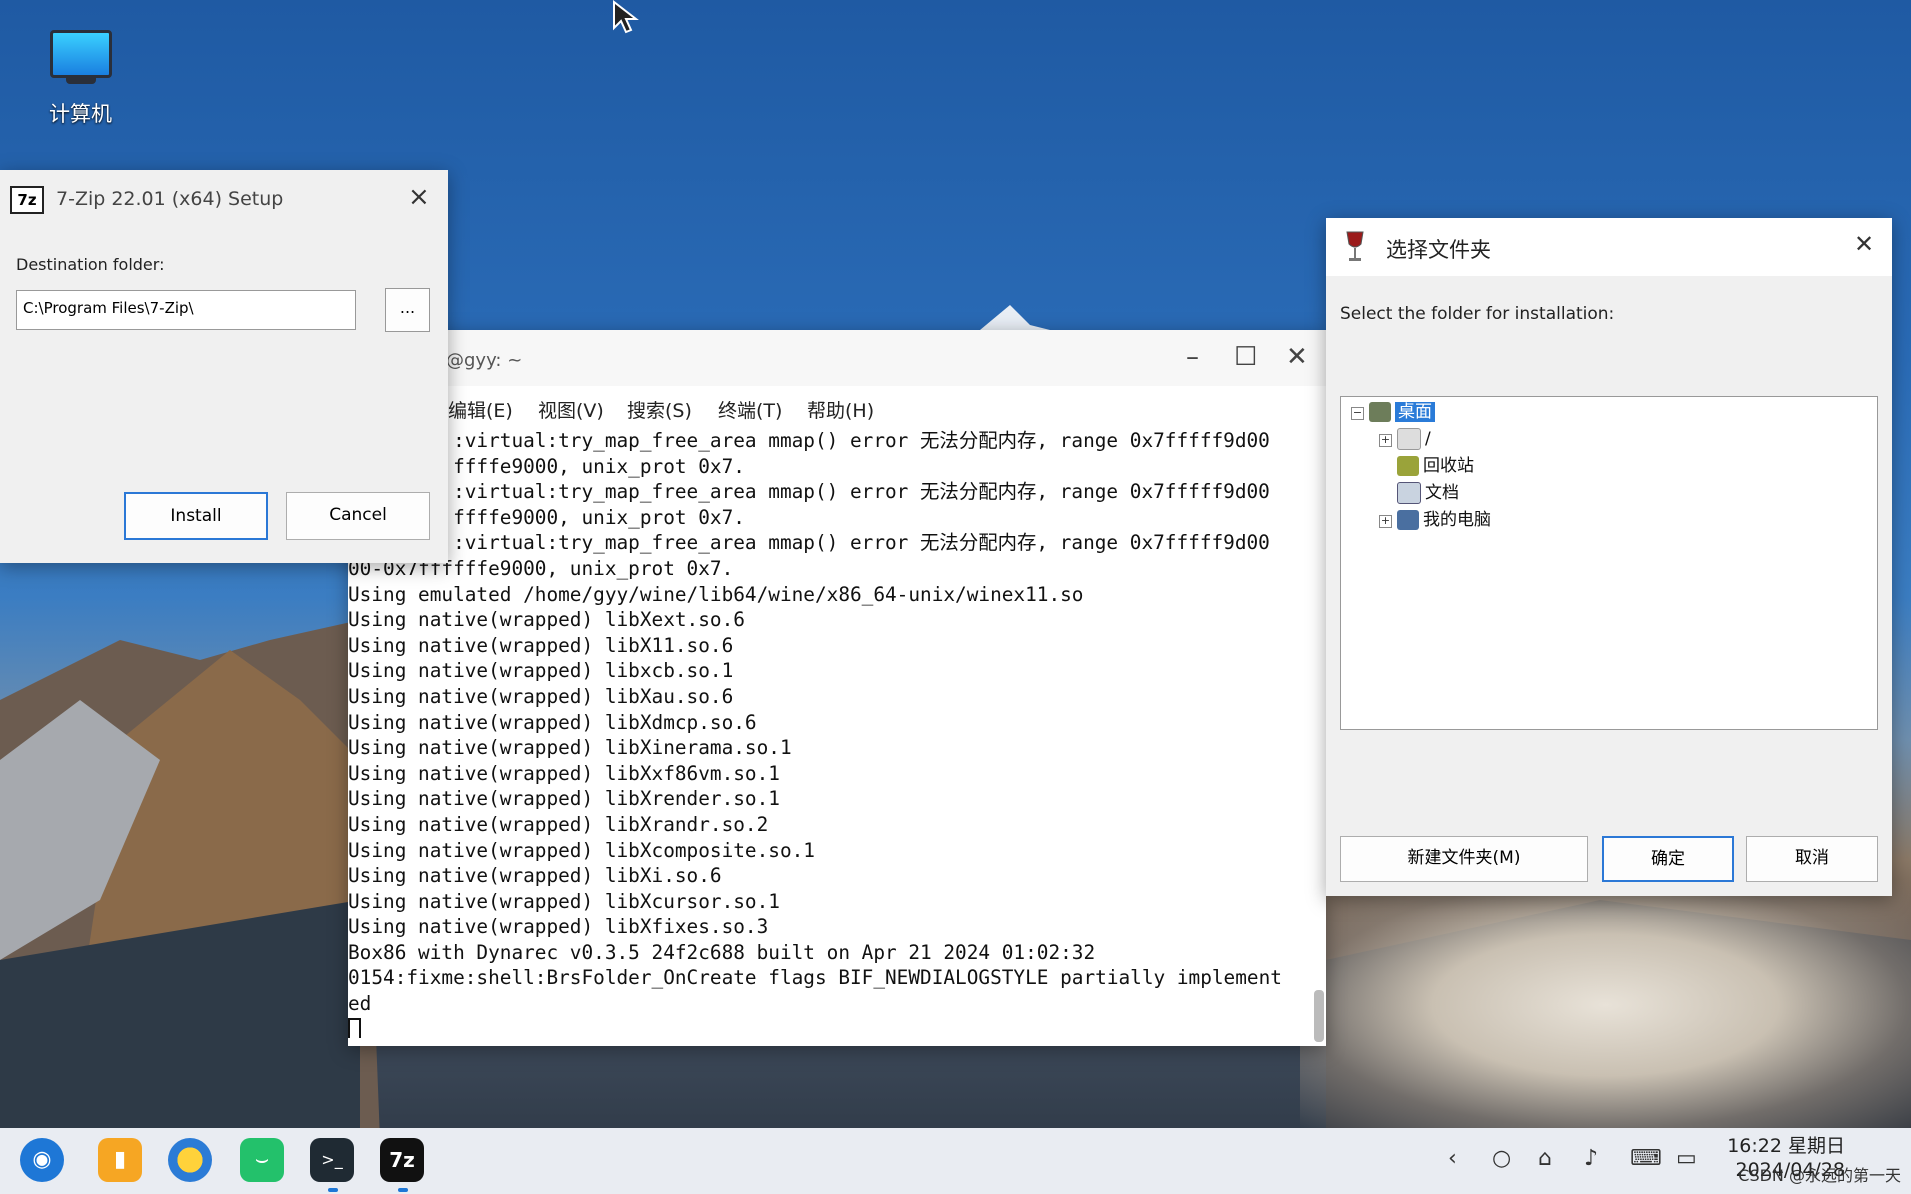 The width and height of the screenshot is (1911, 1194). What do you see at coordinates (1444, 520) in the screenshot?
I see `tree-item-my-computer: 我的电脑` at bounding box center [1444, 520].